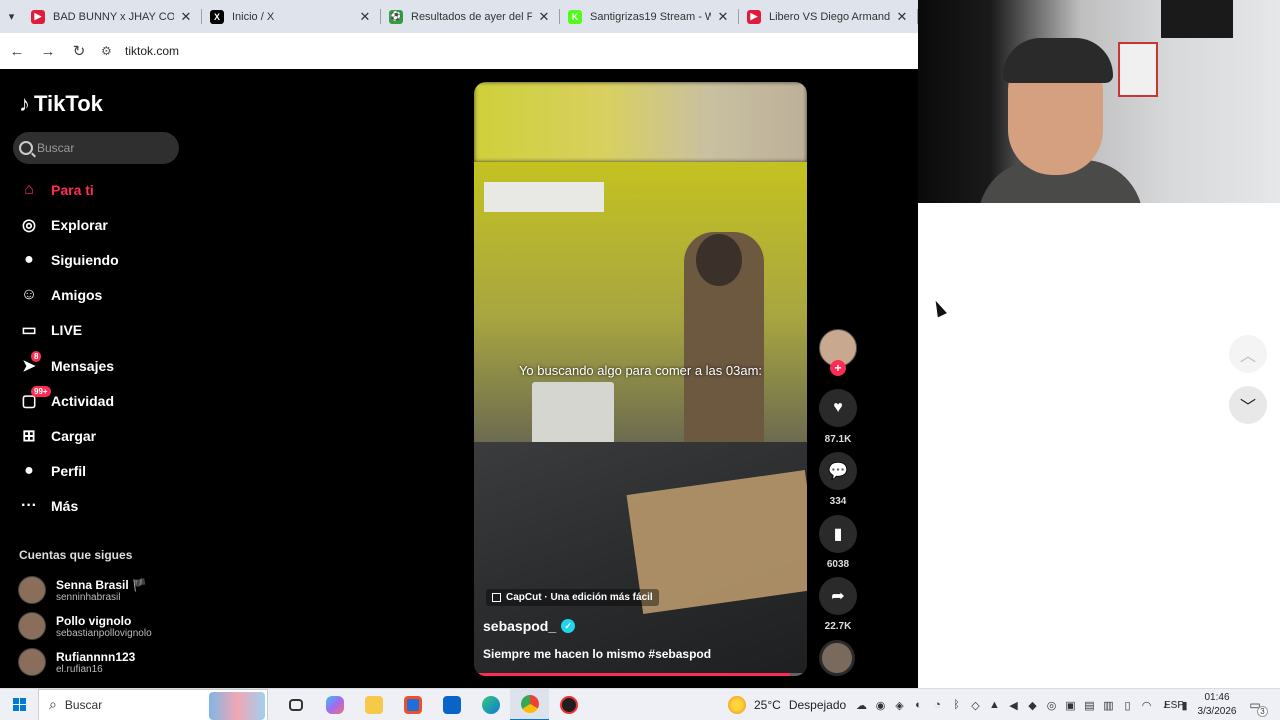 Image resolution: width=1280 pixels, height=720 pixels. Describe the element at coordinates (334, 704) in the screenshot. I see `copilot-icon` at that location.